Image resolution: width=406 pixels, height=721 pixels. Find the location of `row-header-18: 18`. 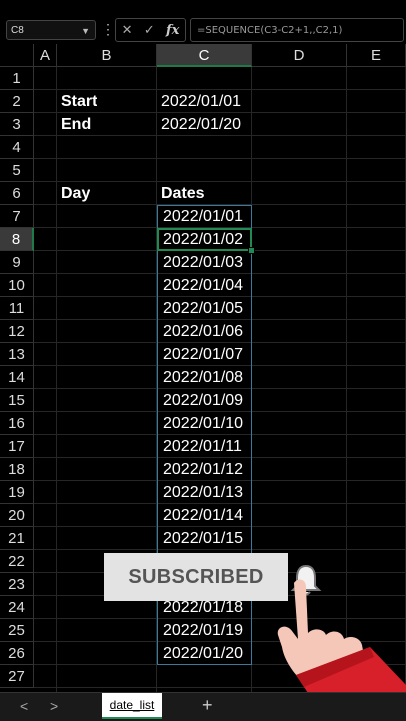

row-header-18: 18 is located at coordinates (17, 469).